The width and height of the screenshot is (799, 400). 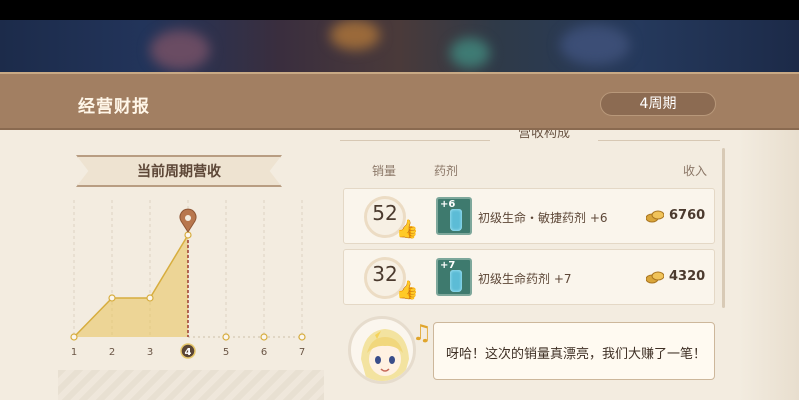 I want to click on chart-title: 当前周期营收, so click(x=179, y=172).